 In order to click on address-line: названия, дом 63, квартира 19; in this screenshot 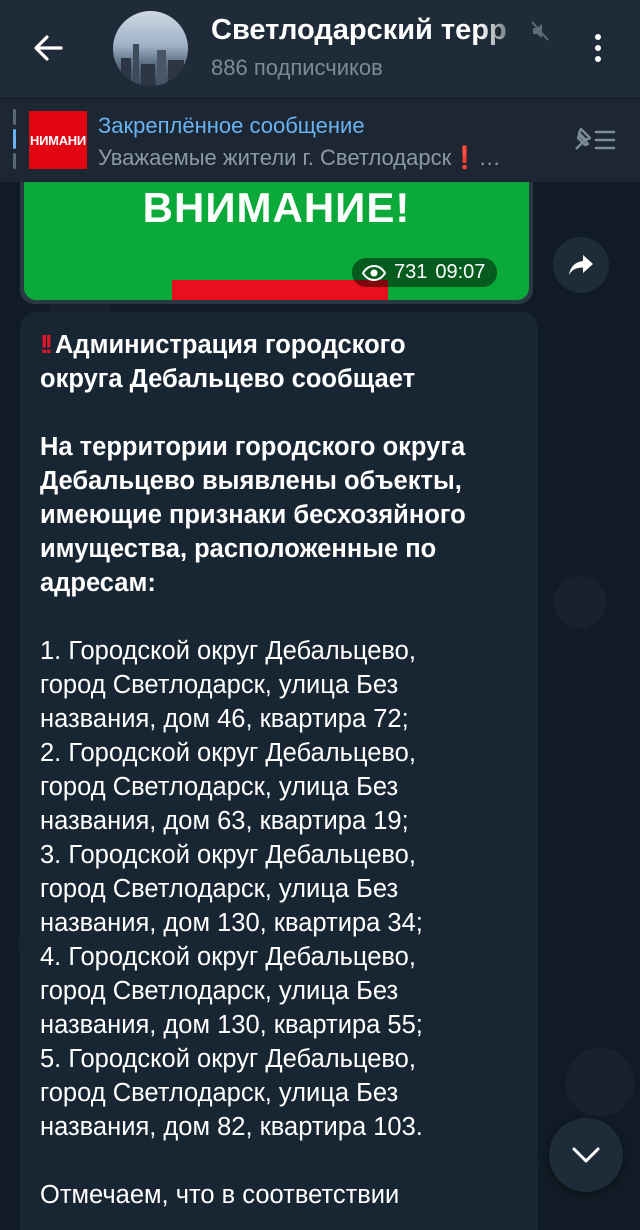, I will do `click(224, 821)`.